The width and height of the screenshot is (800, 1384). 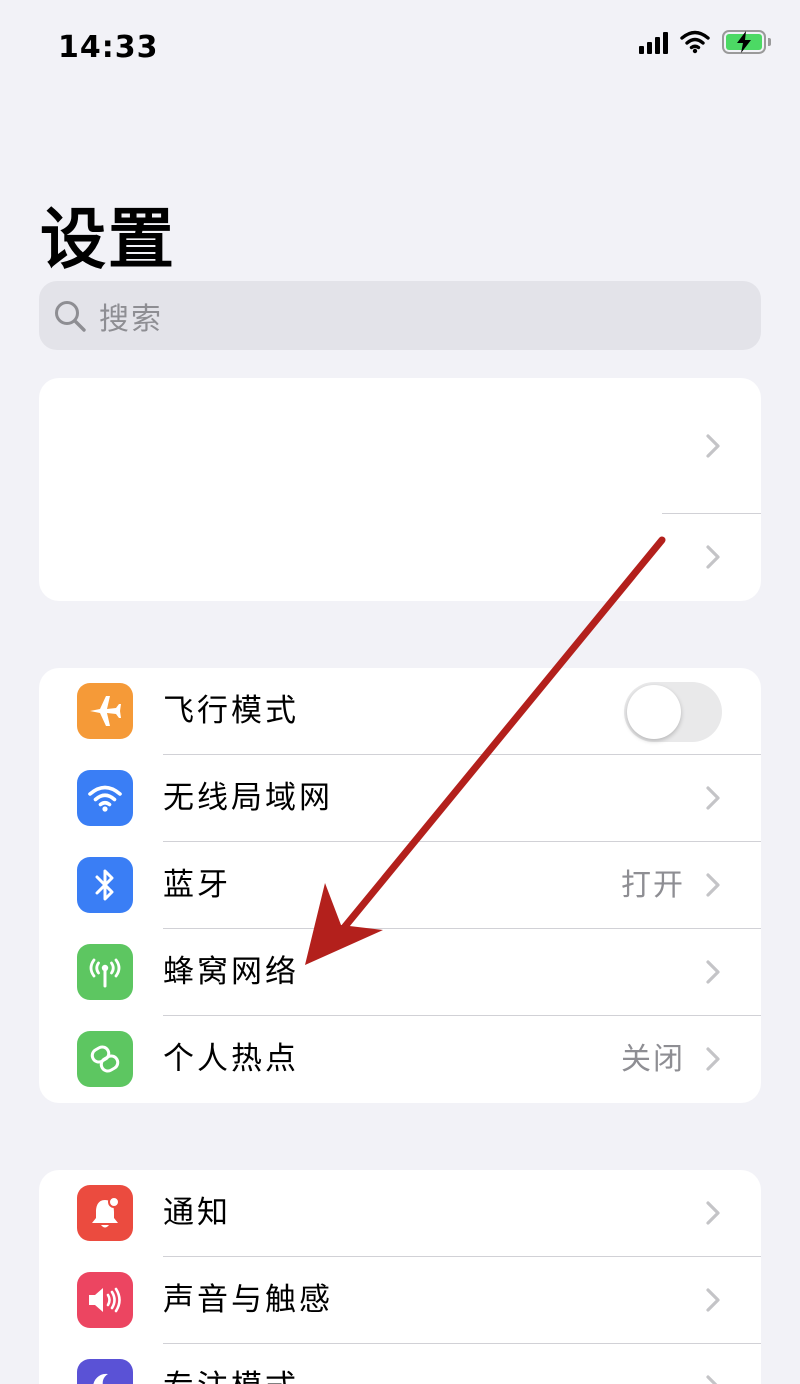 I want to click on notification-settings-group: 通知 声音与触感 专注模式, so click(x=400, y=1277).